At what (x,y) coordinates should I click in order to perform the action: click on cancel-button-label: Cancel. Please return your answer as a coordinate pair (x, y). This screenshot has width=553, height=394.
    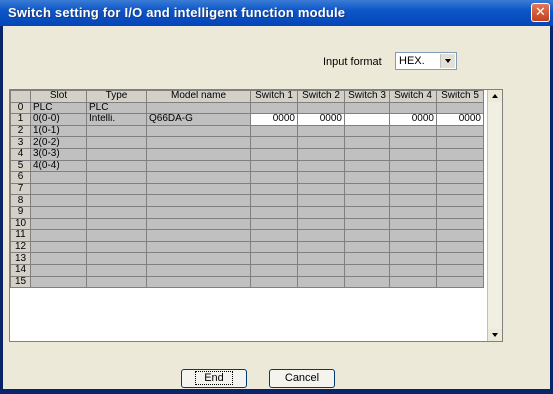
    Looking at the image, I should click on (302, 378).